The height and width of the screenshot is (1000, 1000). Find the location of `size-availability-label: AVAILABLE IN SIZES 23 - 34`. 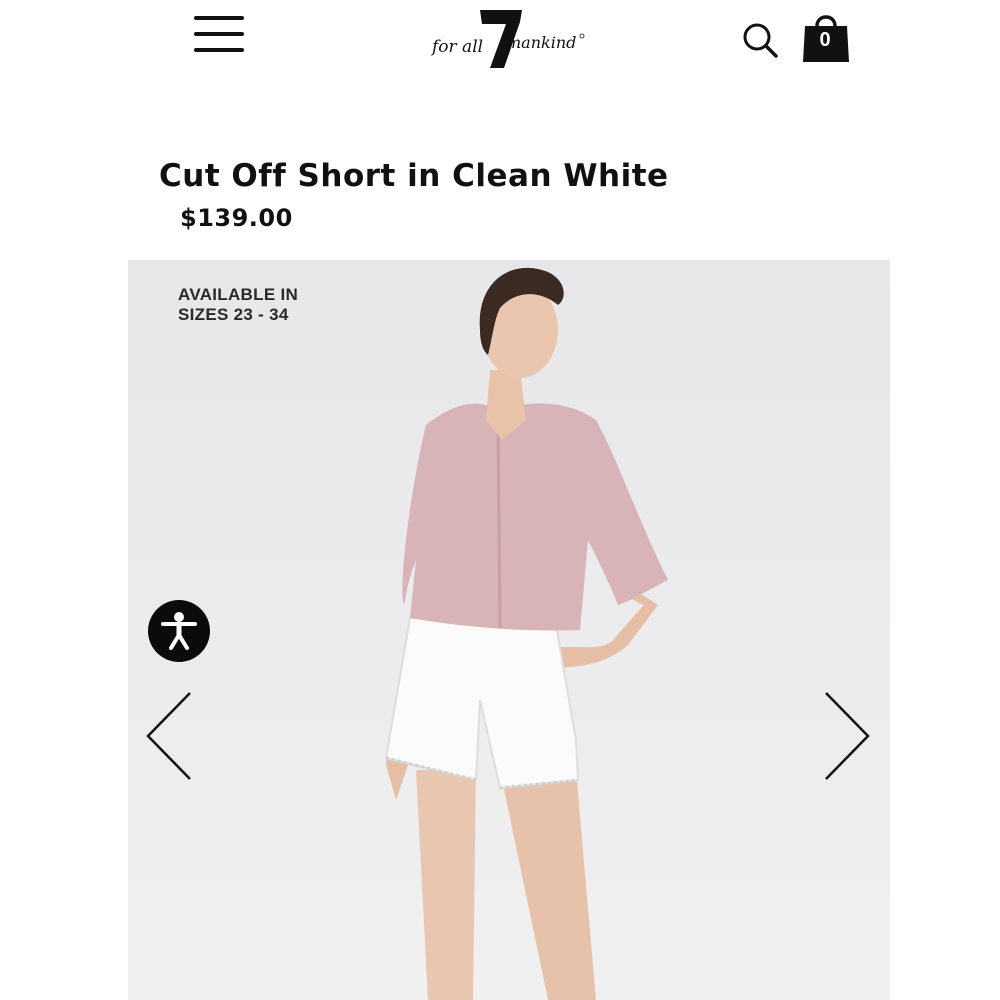

size-availability-label: AVAILABLE IN SIZES 23 - 34 is located at coordinates (238, 305).